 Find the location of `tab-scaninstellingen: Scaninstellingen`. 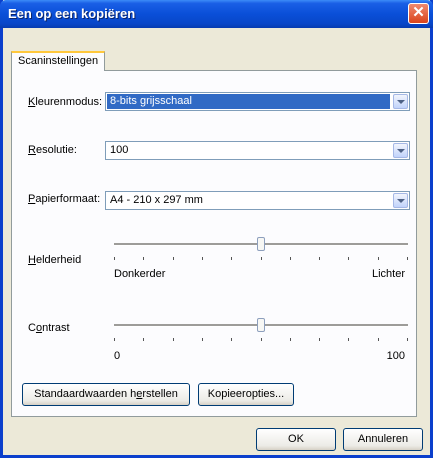

tab-scaninstellingen: Scaninstellingen is located at coordinates (58, 61).